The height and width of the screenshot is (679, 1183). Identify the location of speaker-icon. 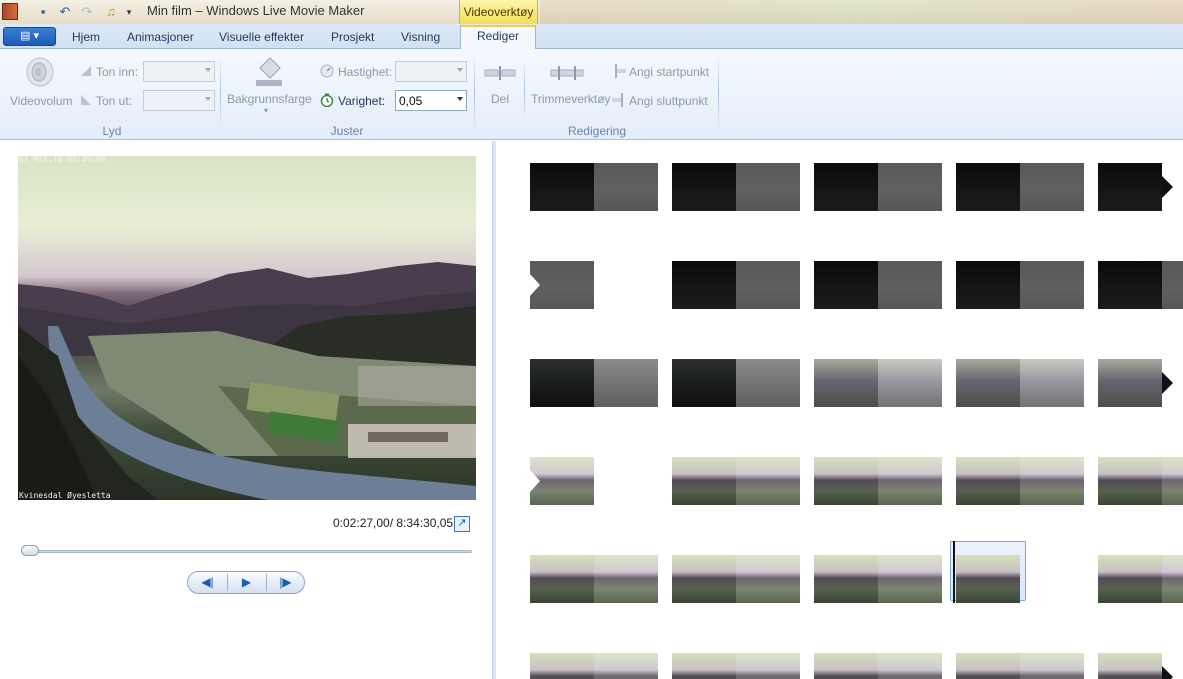
(40, 72).